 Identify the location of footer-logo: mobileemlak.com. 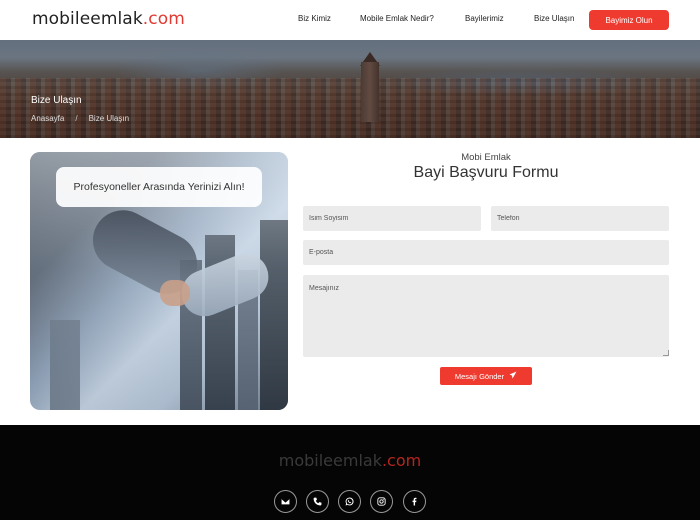
(350, 460).